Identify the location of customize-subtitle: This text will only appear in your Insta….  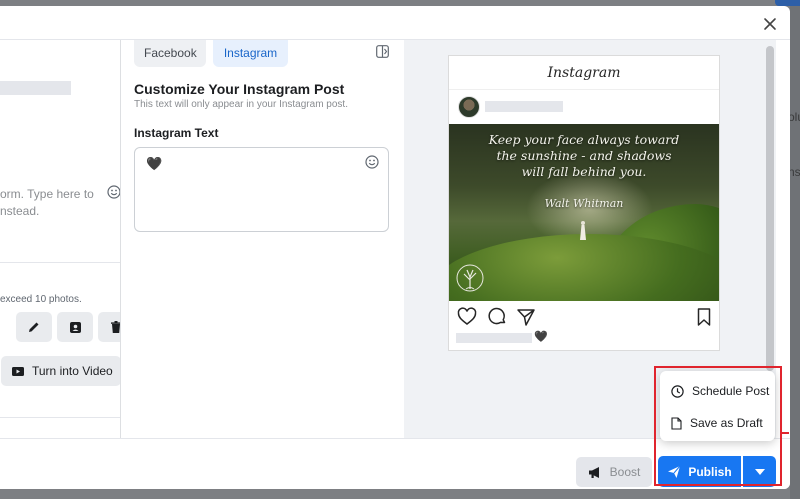
(241, 104).